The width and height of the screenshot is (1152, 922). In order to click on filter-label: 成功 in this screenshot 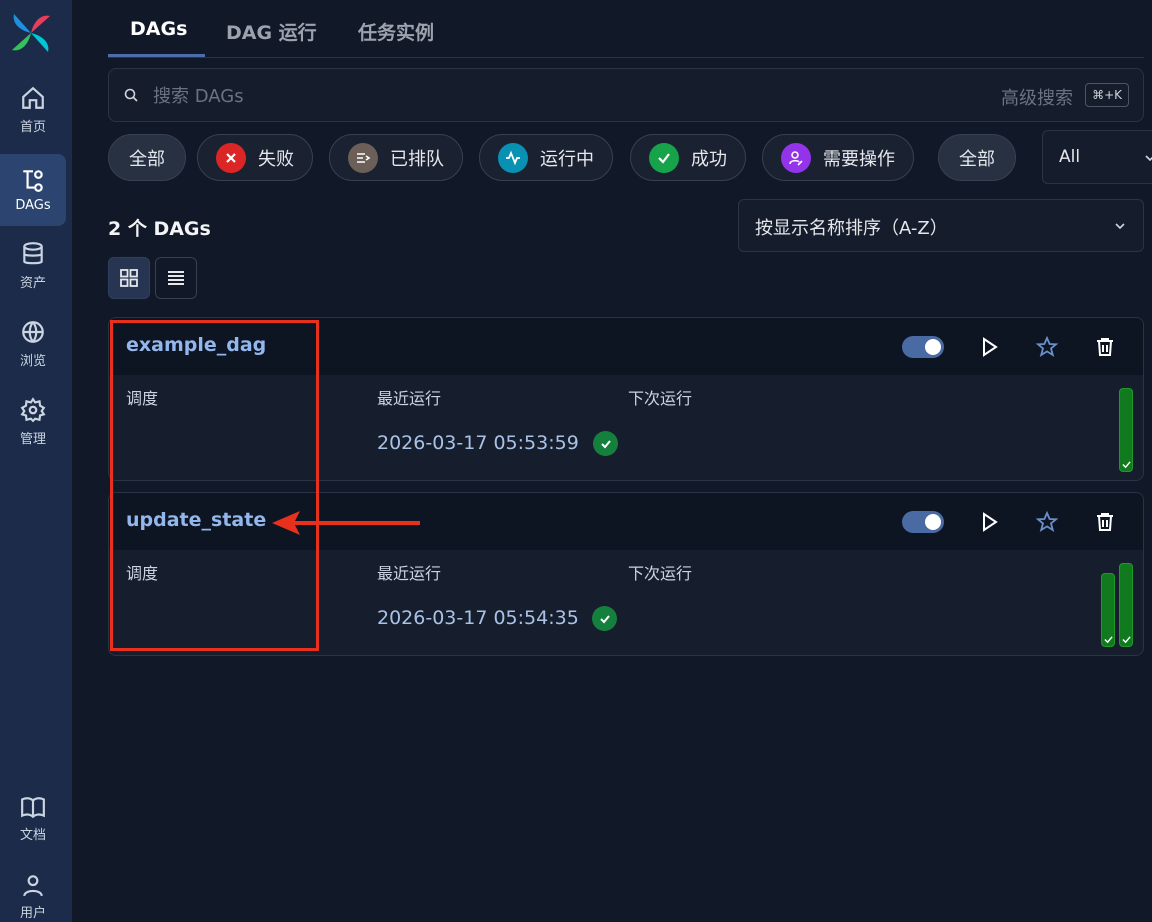, I will do `click(709, 159)`.